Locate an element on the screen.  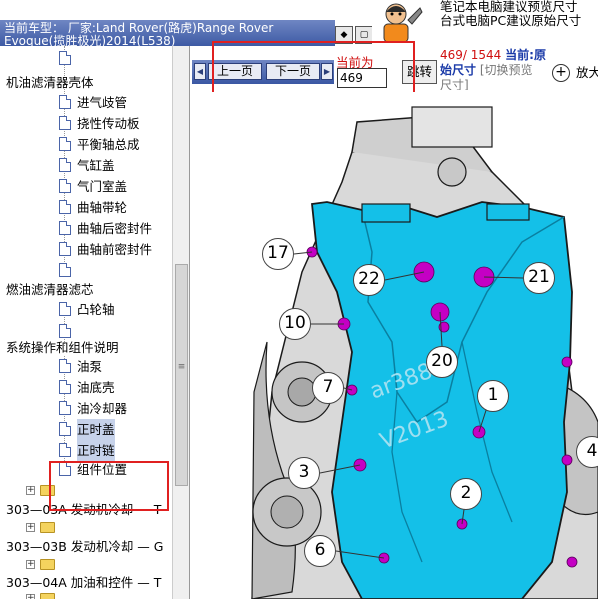
callout-7: 7 is located at coordinates (328, 388).